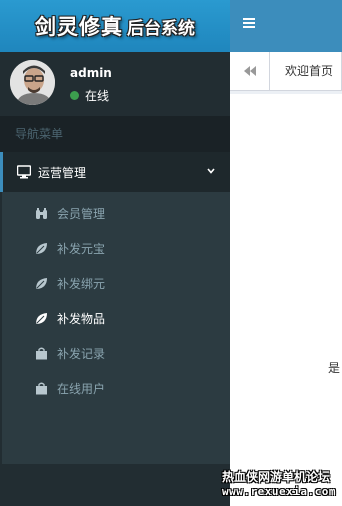  I want to click on watermark: 热血侠网游单机论坛 www.rexuexia.com, so click(282, 483).